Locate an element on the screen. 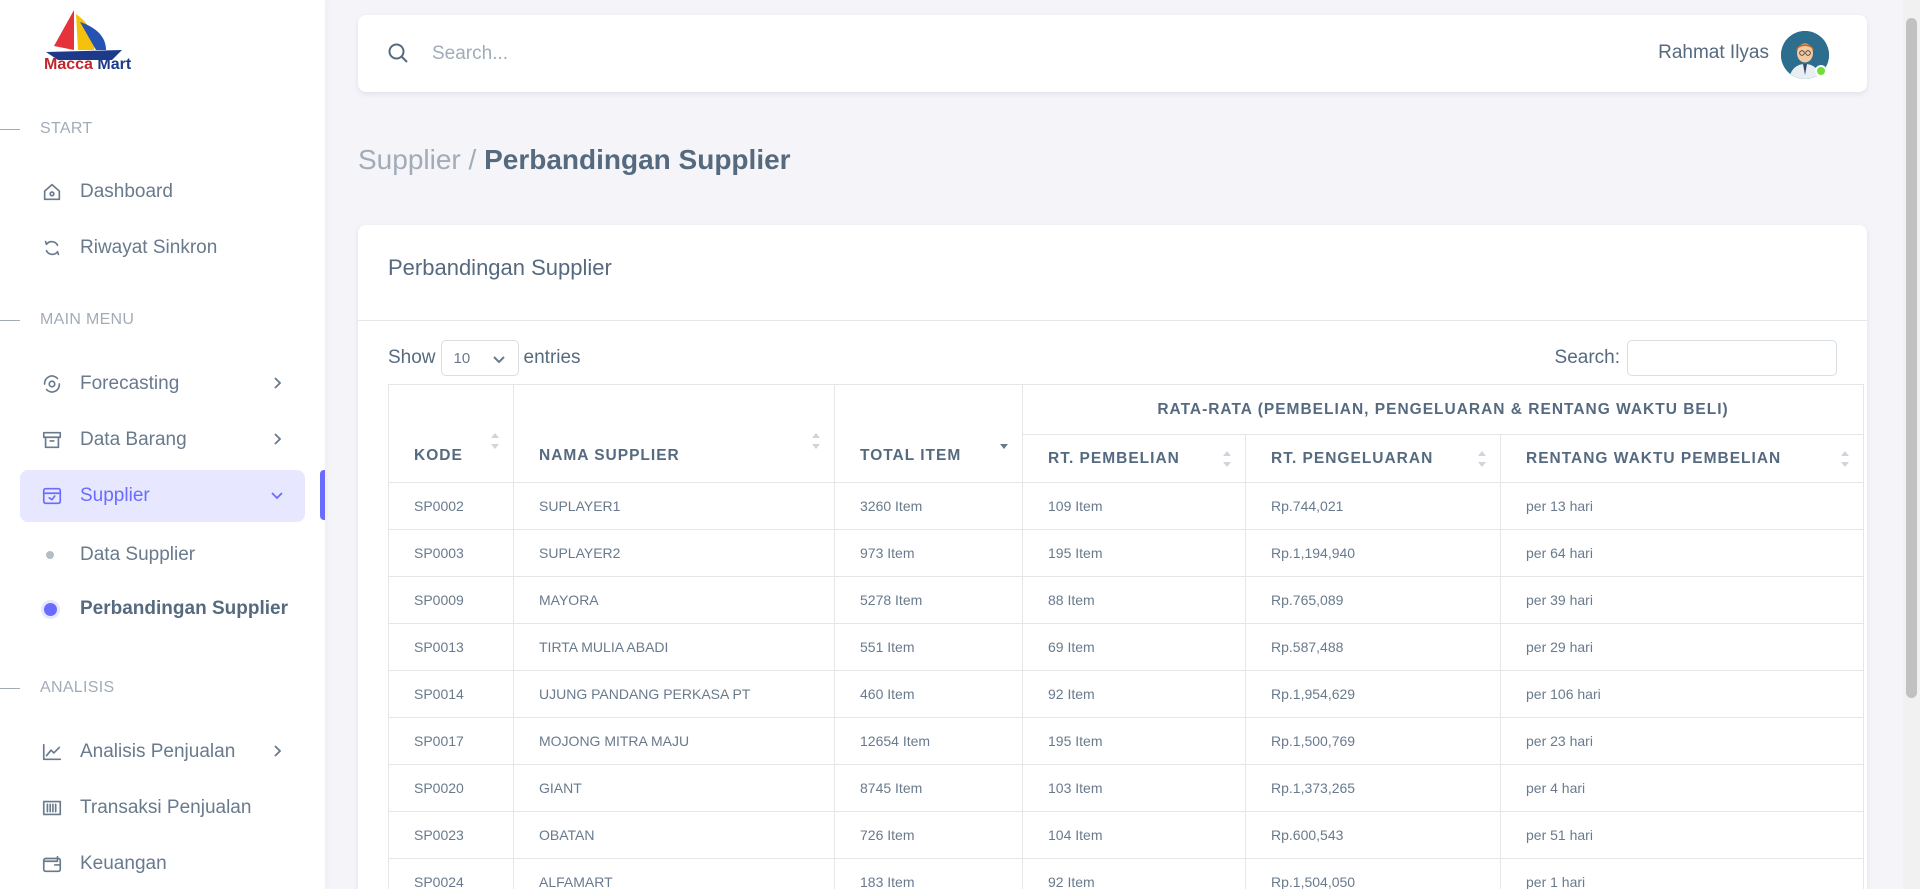 The image size is (1920, 889). column-header-label: RENTANG WAKTU PEMBELIAN is located at coordinates (1654, 458).